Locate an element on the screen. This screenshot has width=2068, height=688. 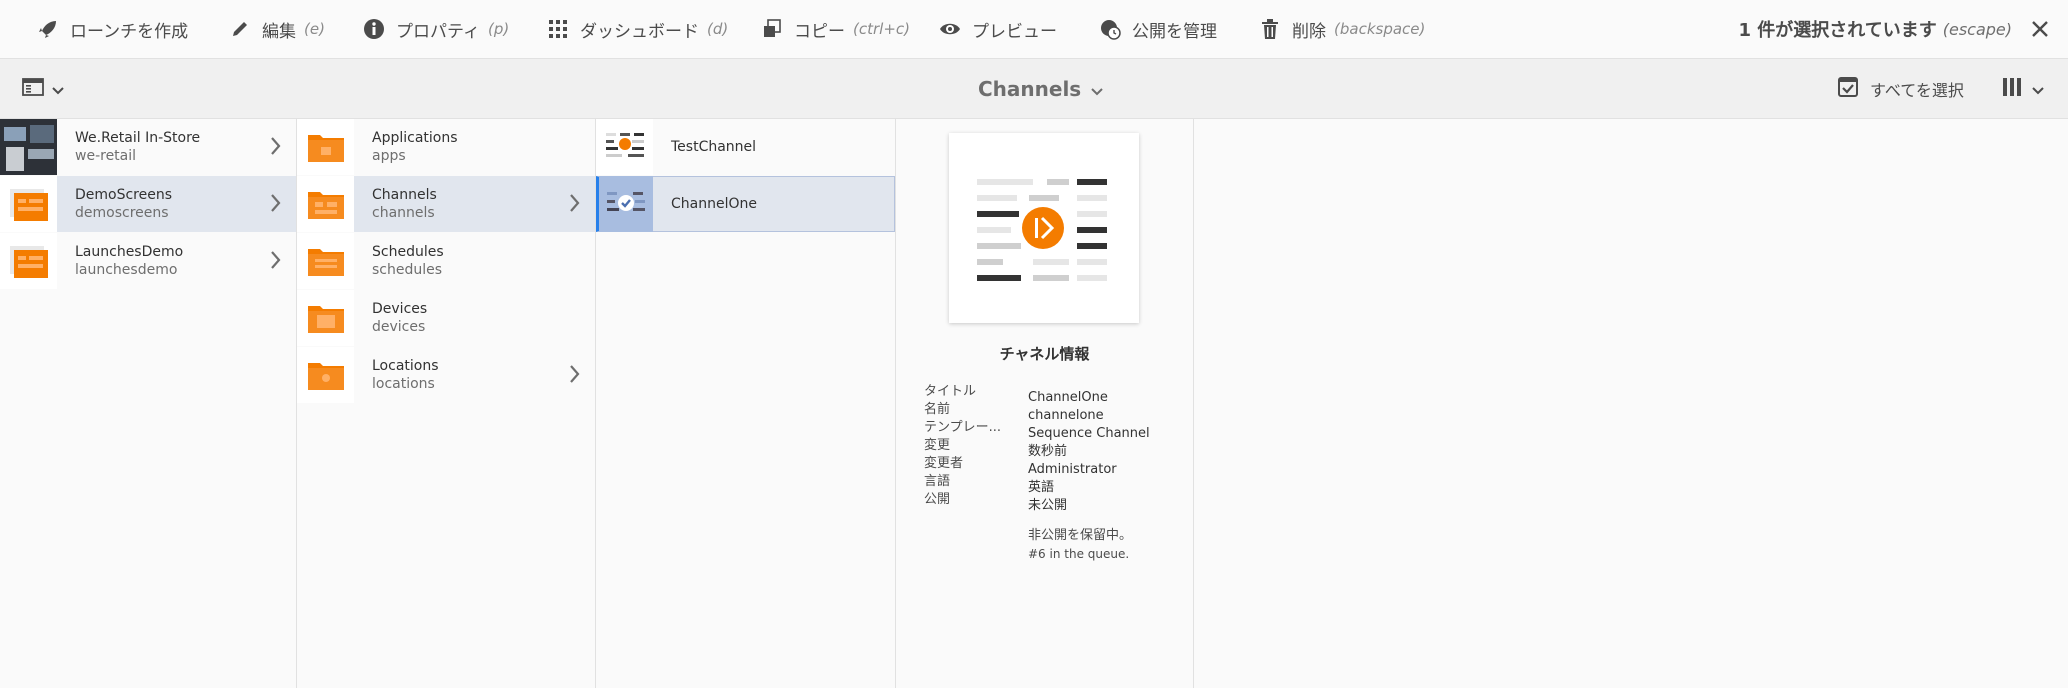
header-bar: Channels すべてを選択 is located at coordinates (1034, 89).